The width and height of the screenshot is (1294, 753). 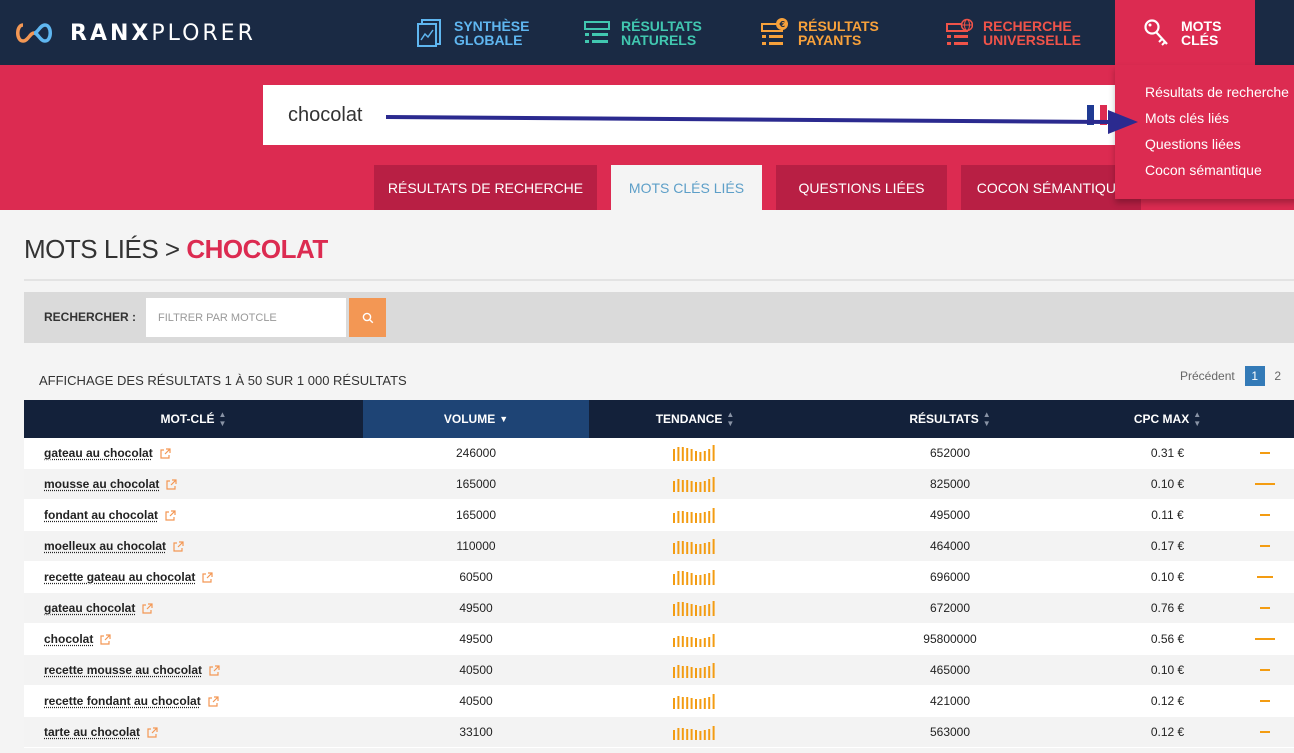 What do you see at coordinates (123, 670) in the screenshot?
I see `keyword-link: recette mousse au chocolat` at bounding box center [123, 670].